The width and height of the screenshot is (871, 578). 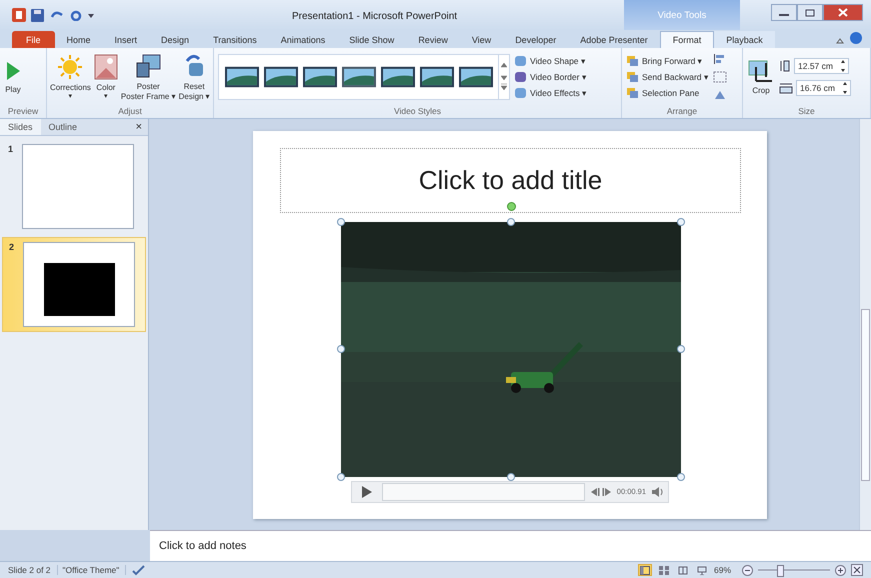 What do you see at coordinates (70, 67) in the screenshot?
I see `sun-icon` at bounding box center [70, 67].